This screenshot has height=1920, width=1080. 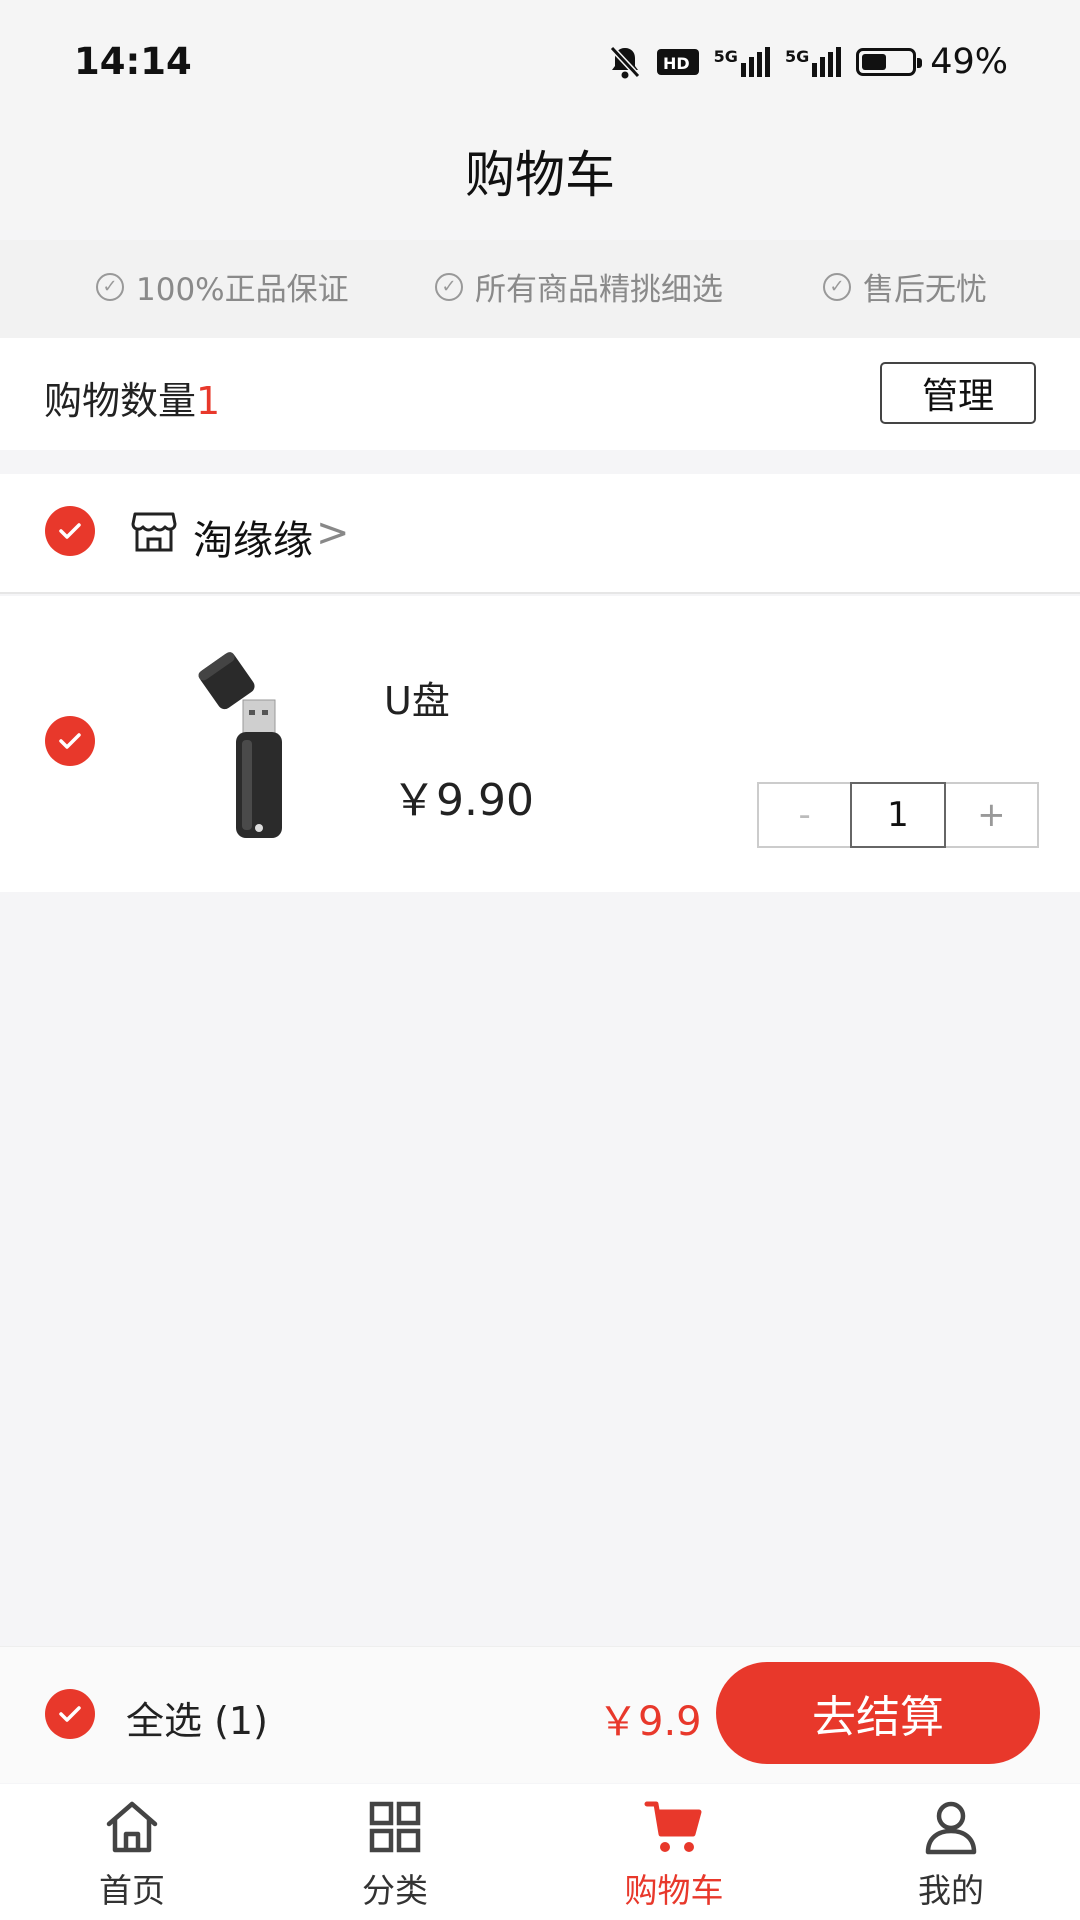 What do you see at coordinates (878, 1713) in the screenshot?
I see `checkout-button: 去结算` at bounding box center [878, 1713].